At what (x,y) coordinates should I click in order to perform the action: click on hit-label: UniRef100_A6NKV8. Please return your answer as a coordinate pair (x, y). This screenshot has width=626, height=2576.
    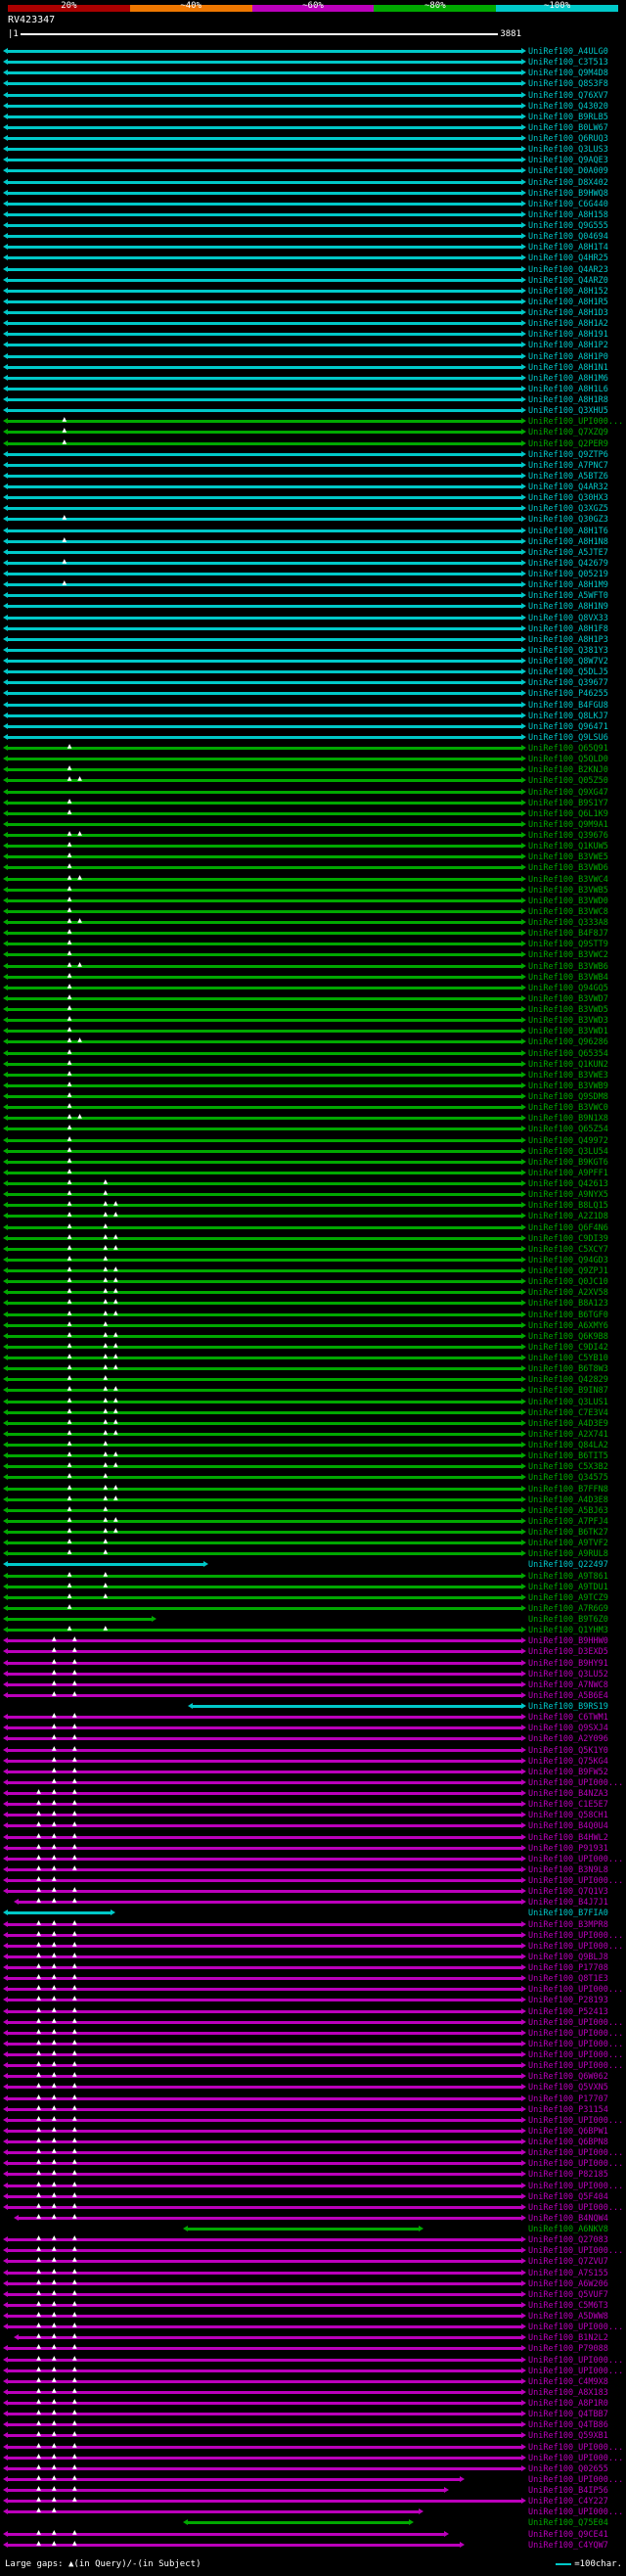
    Looking at the image, I should click on (568, 2229).